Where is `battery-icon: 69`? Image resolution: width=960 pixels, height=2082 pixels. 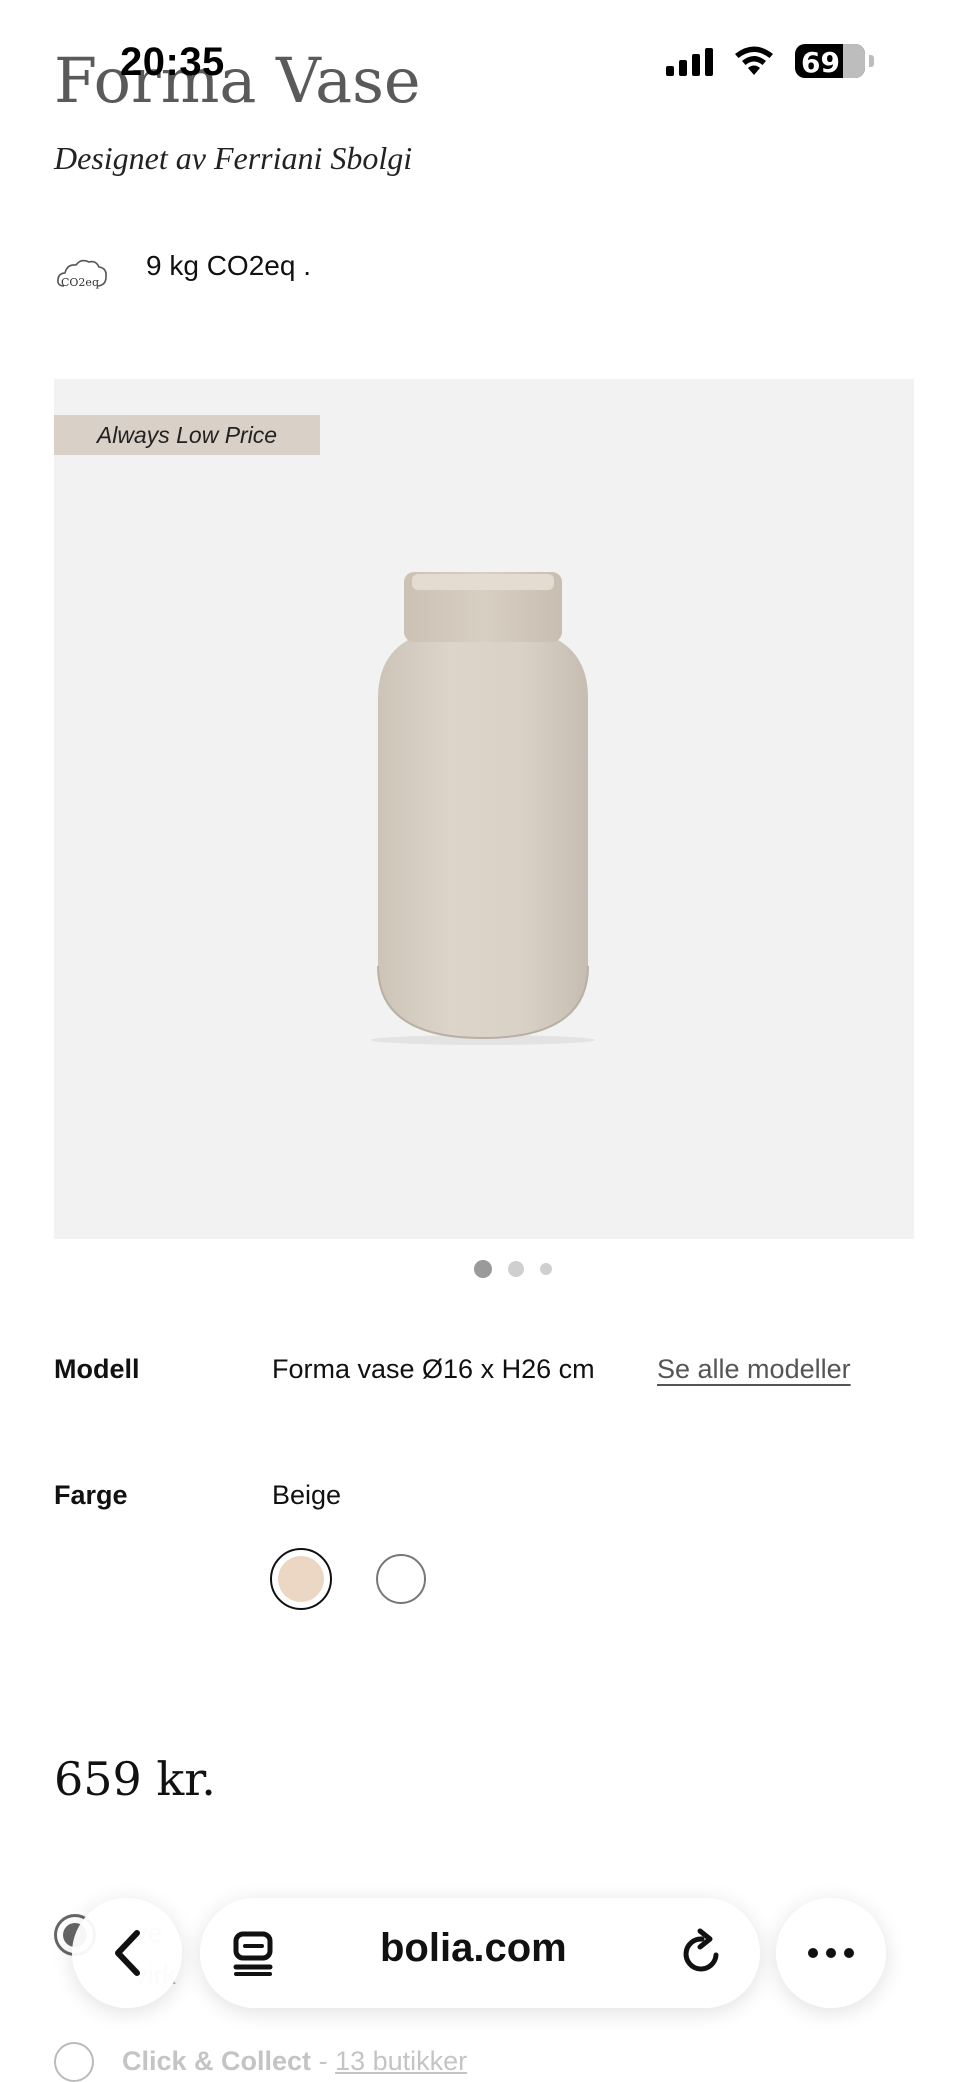
battery-icon: 69 is located at coordinates (830, 61).